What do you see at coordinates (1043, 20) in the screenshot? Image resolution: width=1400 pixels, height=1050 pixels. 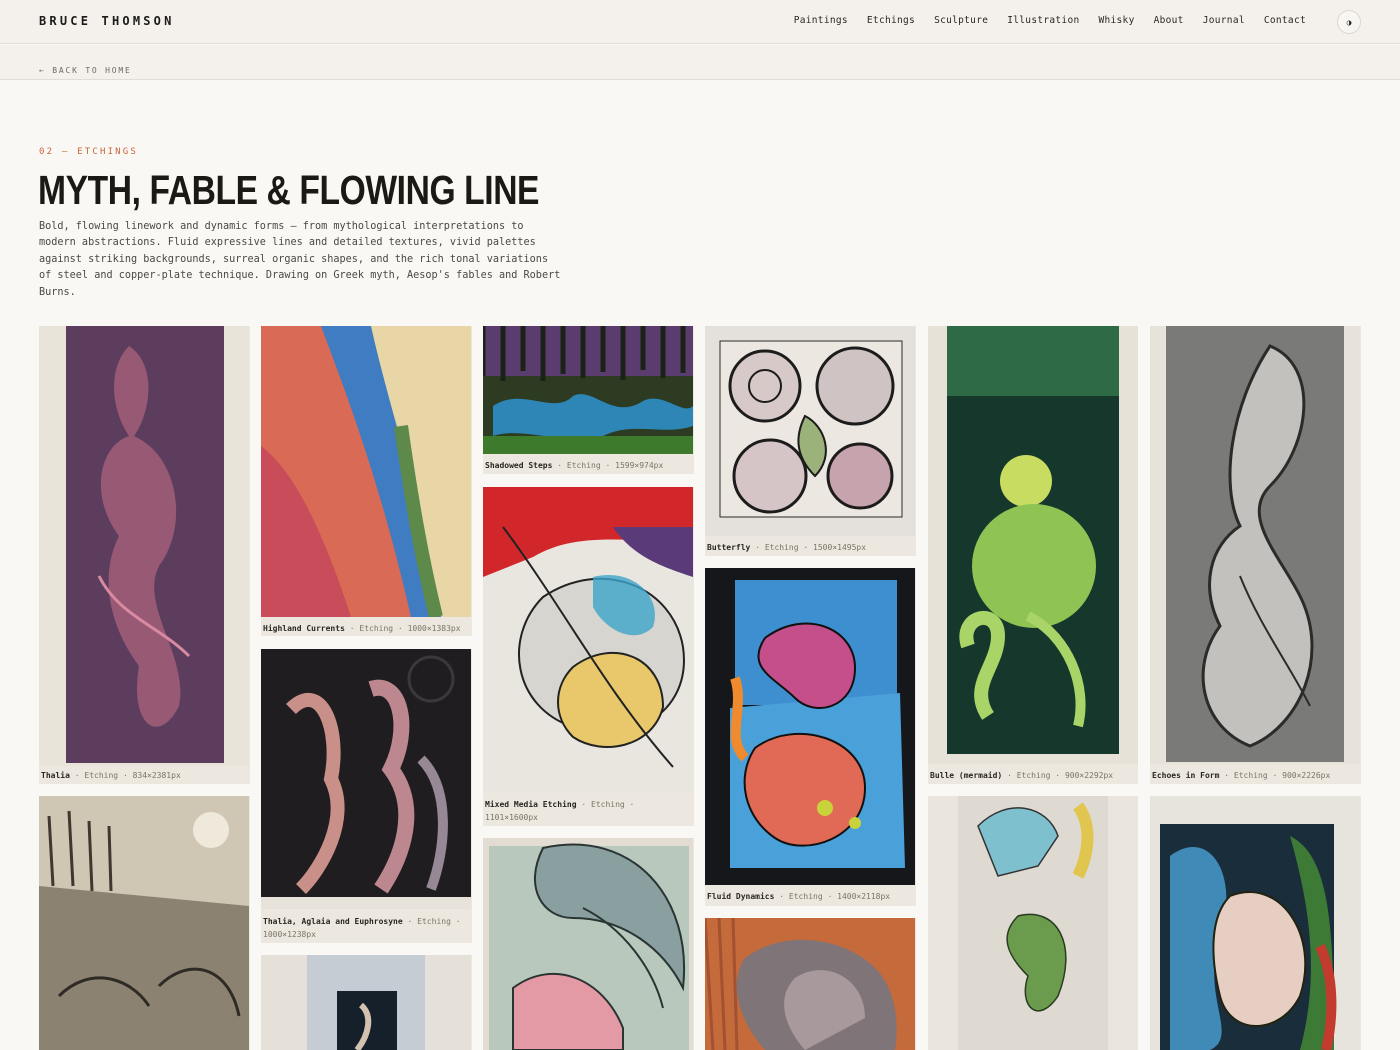 I see `nav-illustration: Illustration` at bounding box center [1043, 20].